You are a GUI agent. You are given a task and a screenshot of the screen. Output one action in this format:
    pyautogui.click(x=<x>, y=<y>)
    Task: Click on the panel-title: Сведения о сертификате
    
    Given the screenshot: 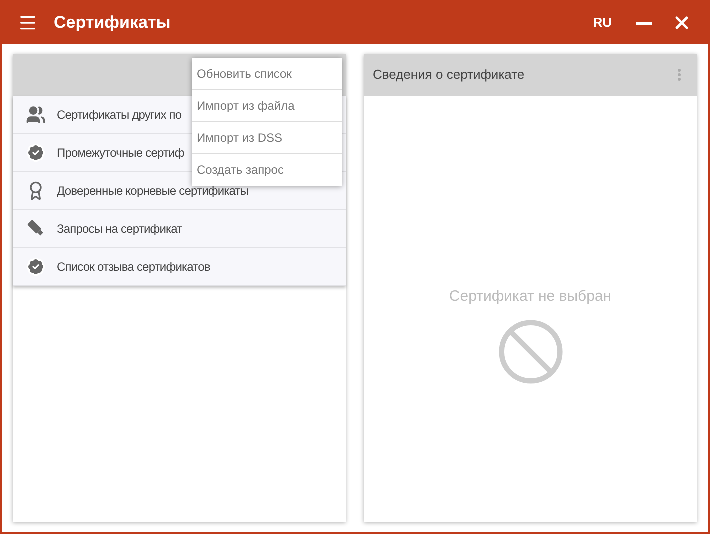 What is the action you would take?
    pyautogui.click(x=449, y=75)
    